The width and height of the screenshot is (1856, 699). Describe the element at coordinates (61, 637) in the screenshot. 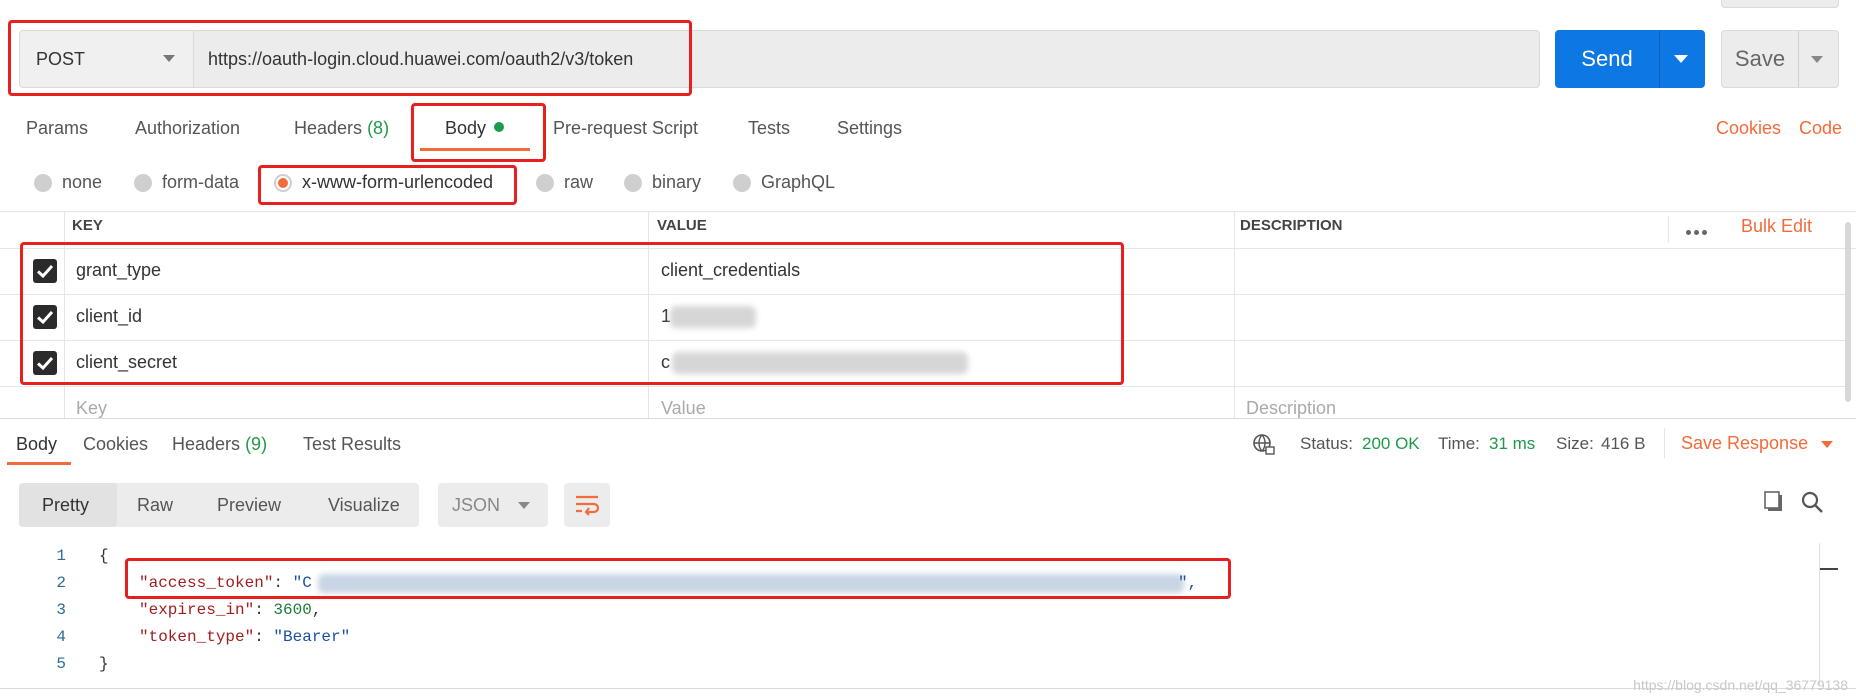

I see `line-number: 4` at that location.